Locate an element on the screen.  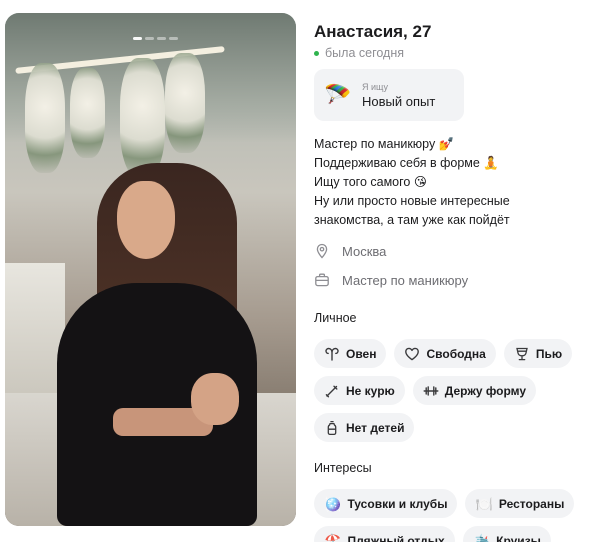
bio-line: Ищу того самого 😘 is located at coordinates (370, 182).